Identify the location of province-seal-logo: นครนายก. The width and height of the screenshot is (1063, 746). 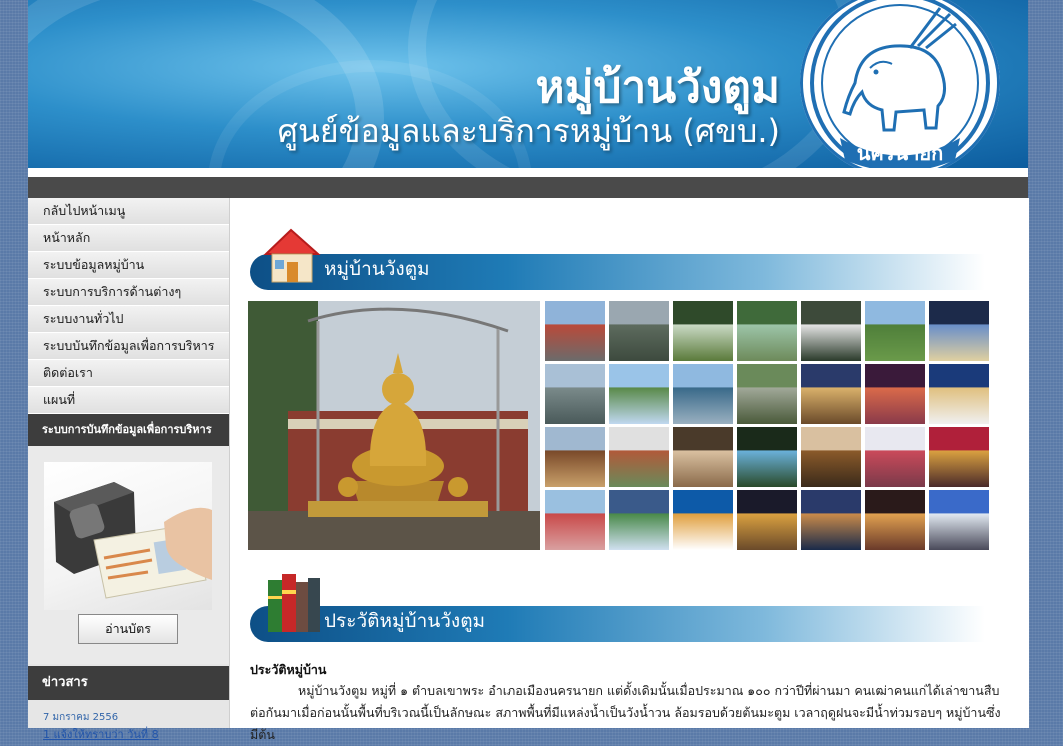
(900, 84).